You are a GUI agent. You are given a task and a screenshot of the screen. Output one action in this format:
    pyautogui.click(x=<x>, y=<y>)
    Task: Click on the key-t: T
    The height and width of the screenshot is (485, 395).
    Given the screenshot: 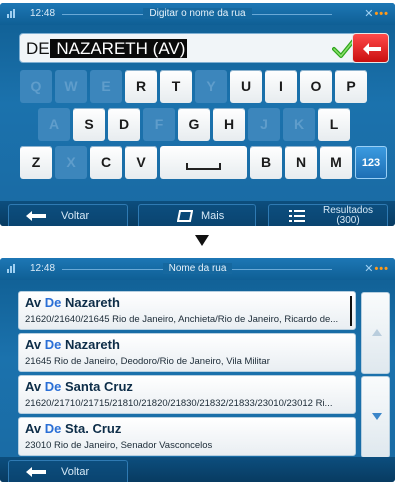 What is the action you would take?
    pyautogui.click(x=176, y=86)
    